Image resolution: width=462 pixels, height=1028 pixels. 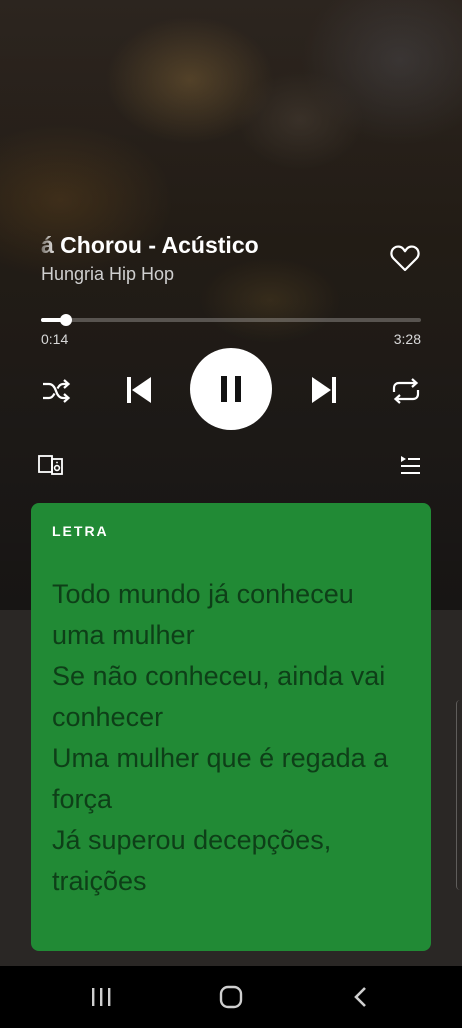 I want to click on skip-next-icon, so click(x=324, y=390).